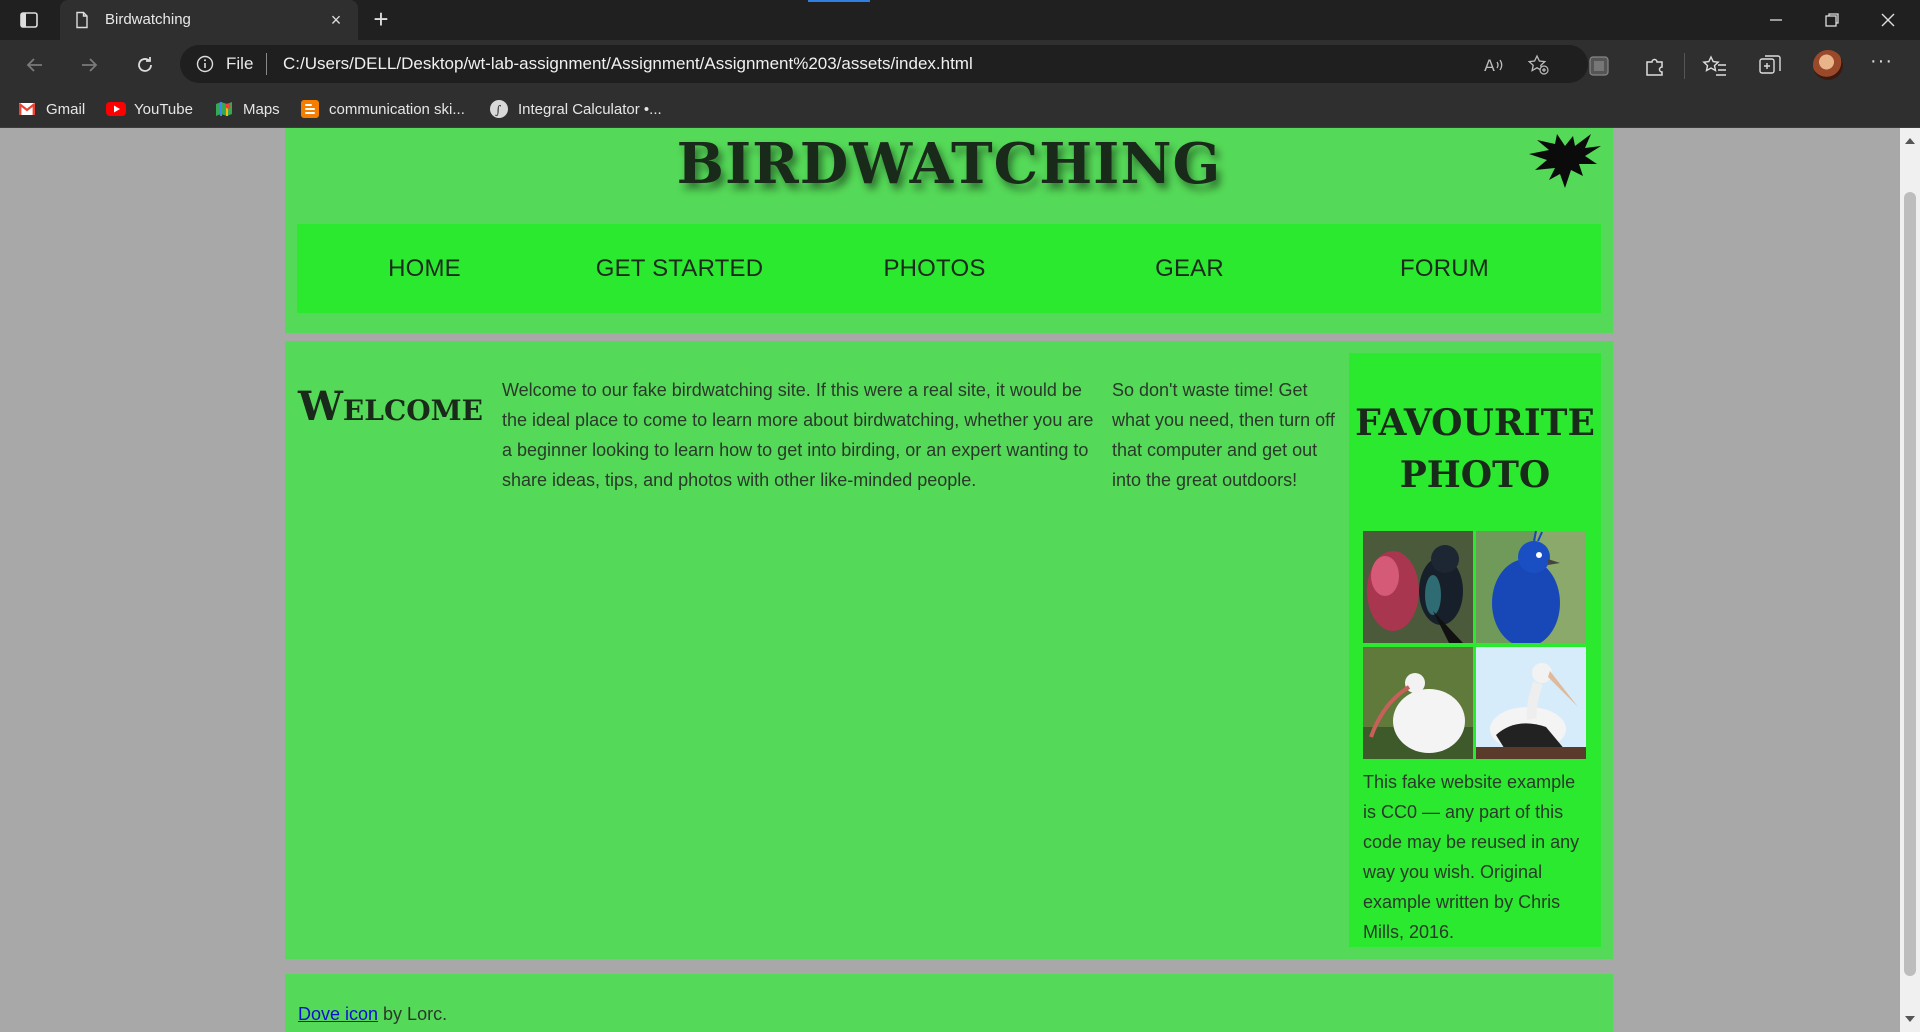  Describe the element at coordinates (1475, 449) in the screenshot. I see `aside-heading: FAVOURITE PHOTO` at that location.